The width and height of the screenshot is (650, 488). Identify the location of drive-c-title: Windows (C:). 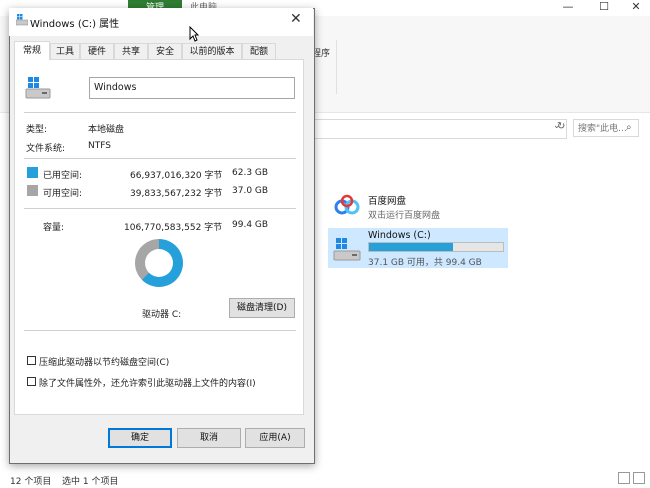
(399, 235).